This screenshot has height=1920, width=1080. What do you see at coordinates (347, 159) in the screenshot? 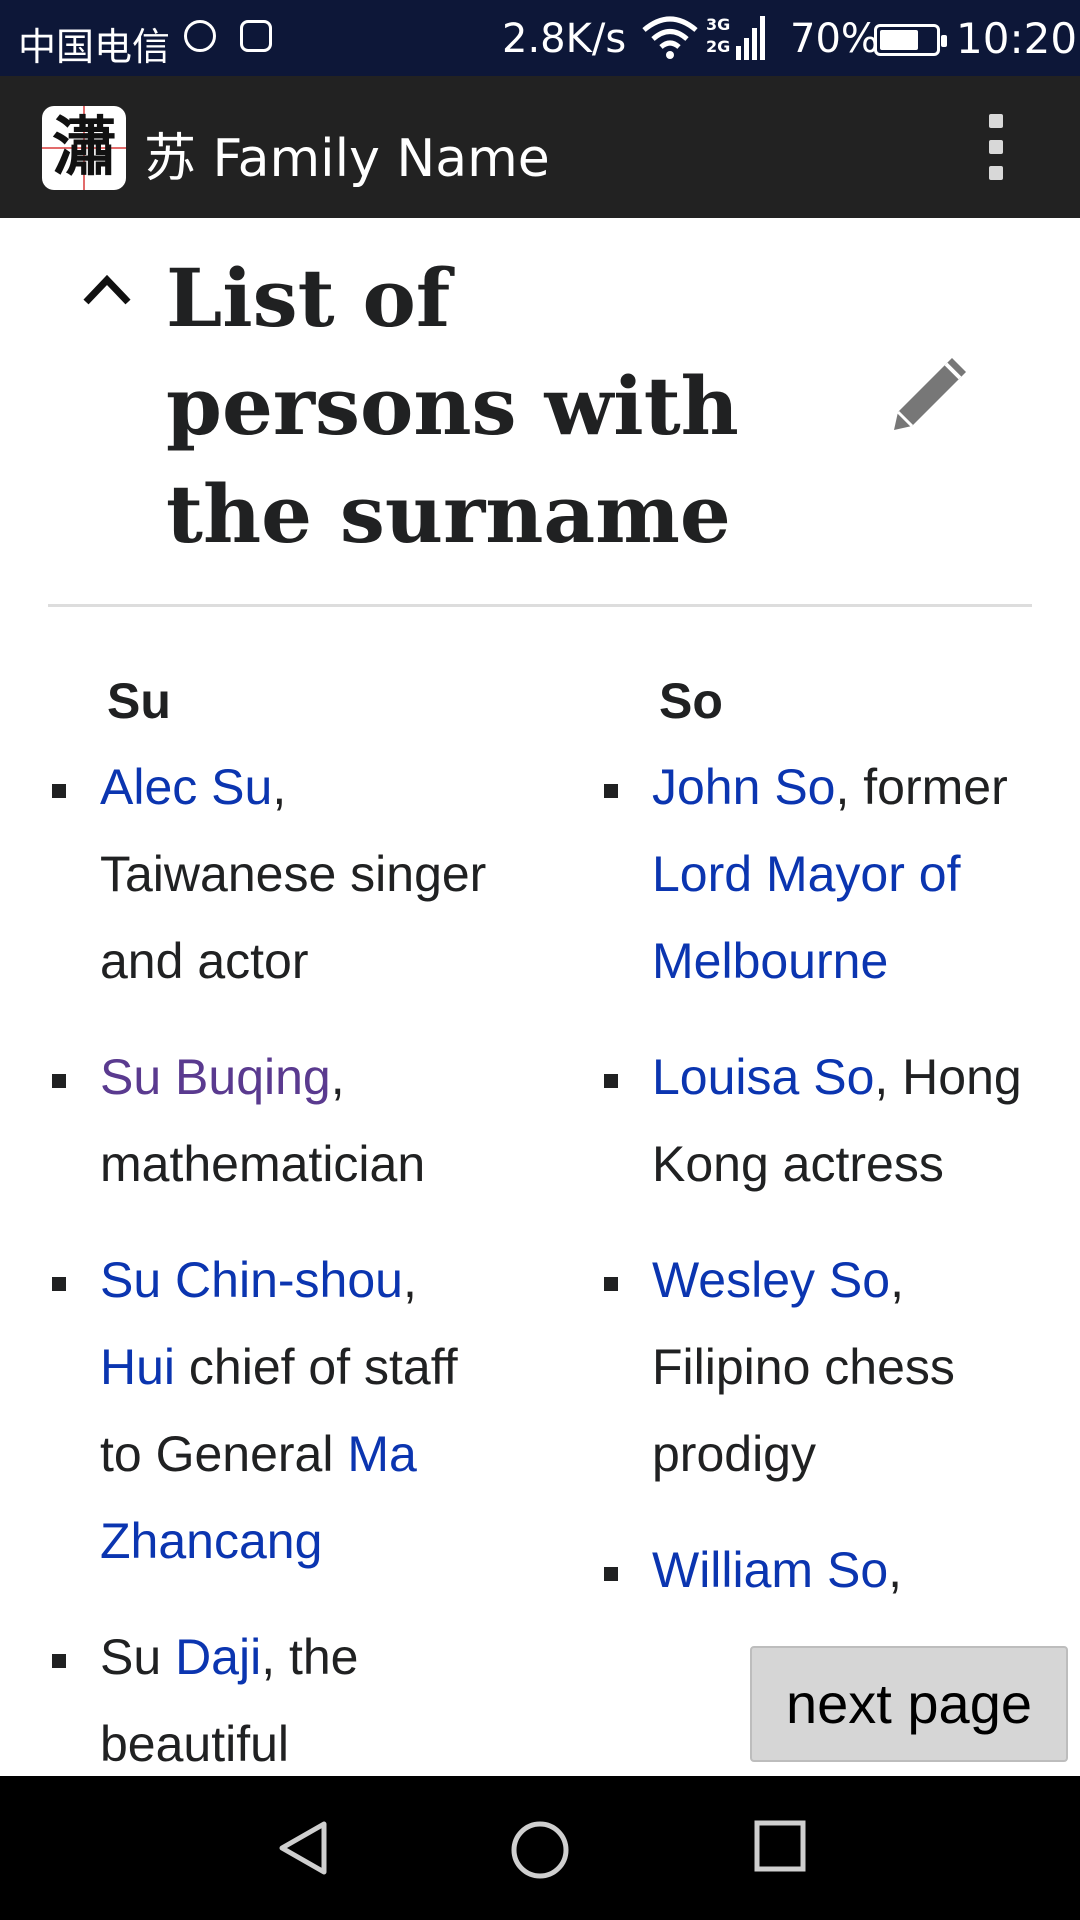
I see `app-title: 苏 Family Name` at bounding box center [347, 159].